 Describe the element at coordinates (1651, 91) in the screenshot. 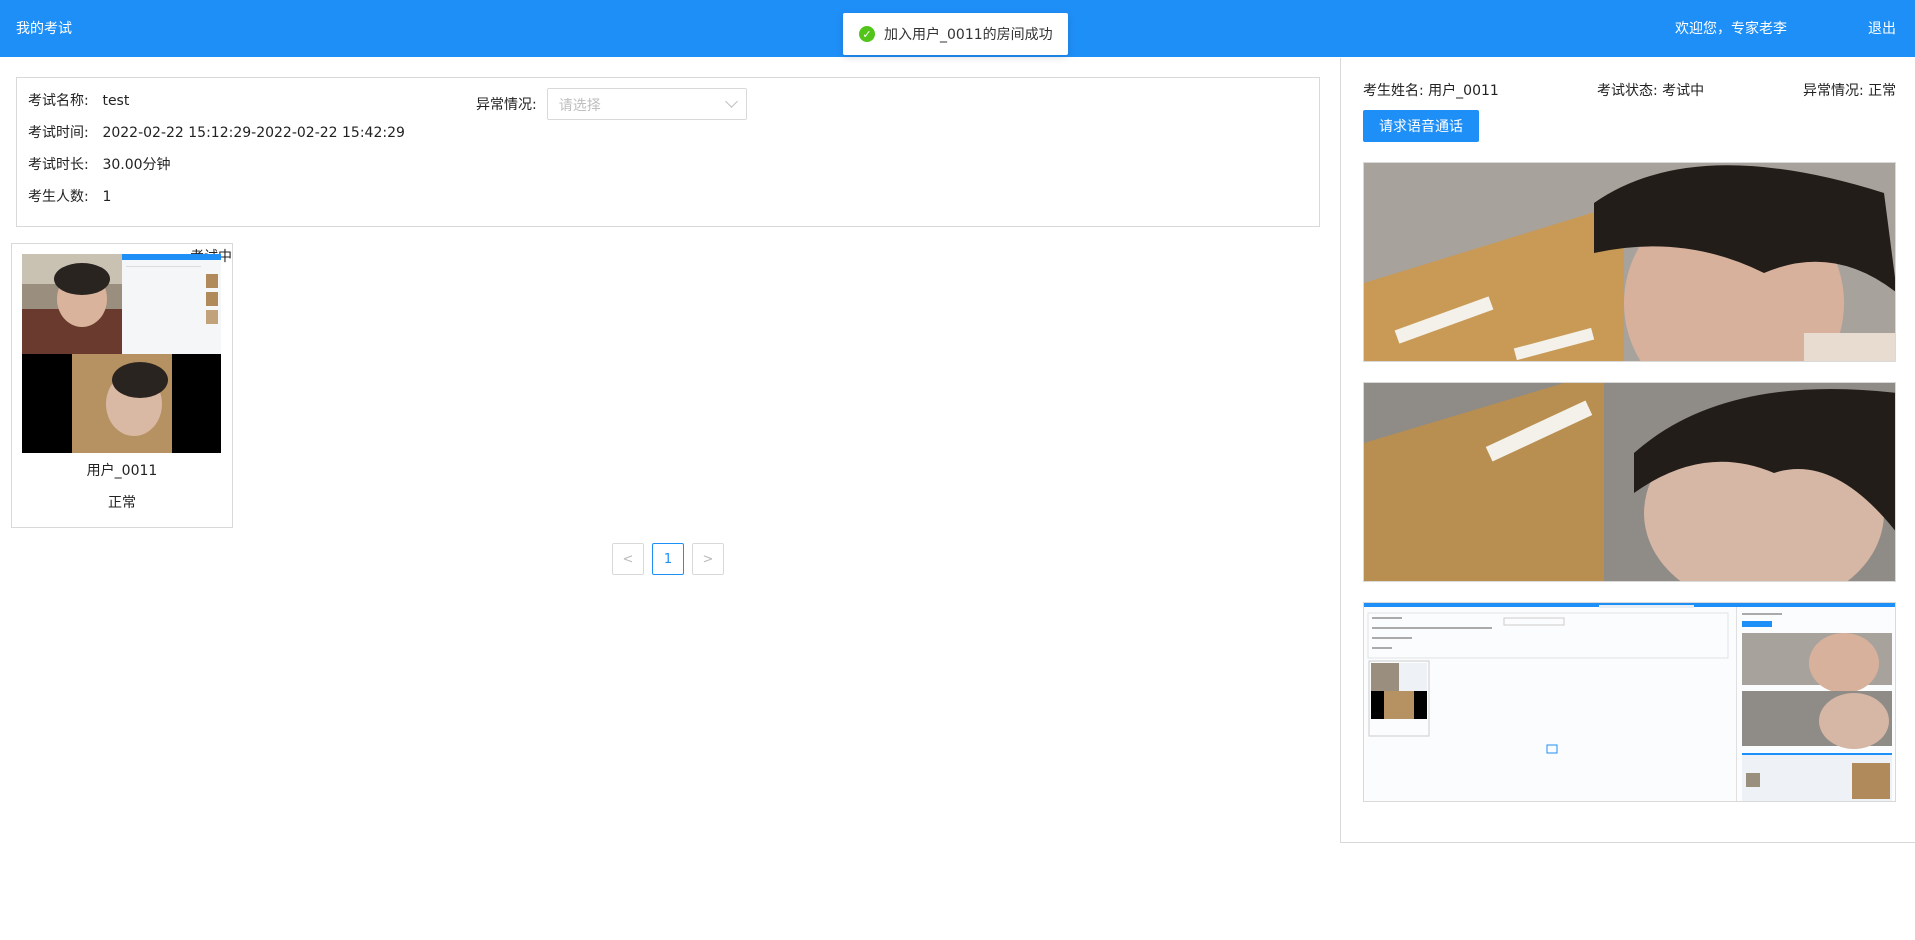

I see `detail-exam-status: 考试状态: 考试中` at that location.